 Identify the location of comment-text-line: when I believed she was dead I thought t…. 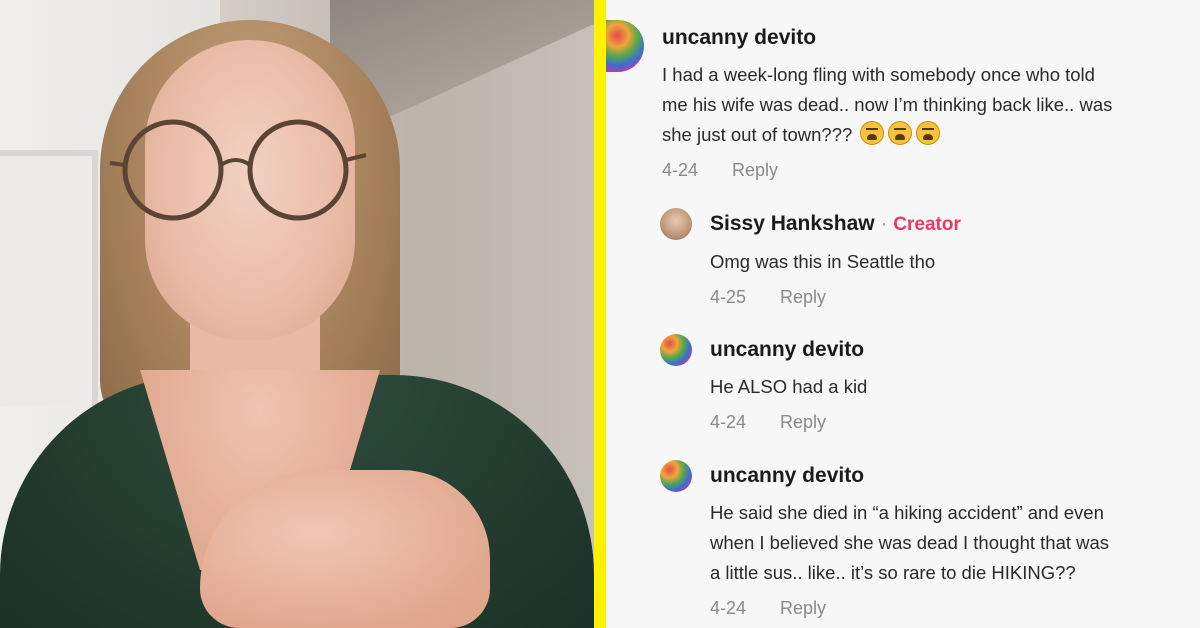
(910, 542).